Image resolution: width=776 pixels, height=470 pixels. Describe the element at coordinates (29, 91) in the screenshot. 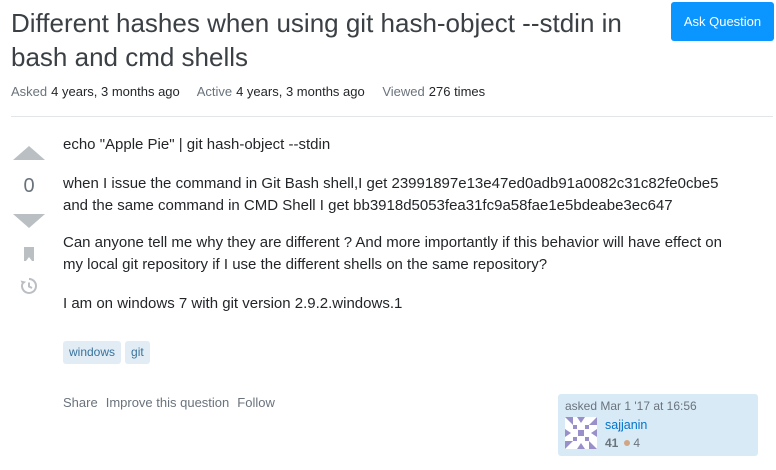

I see `asked-label: Asked` at that location.